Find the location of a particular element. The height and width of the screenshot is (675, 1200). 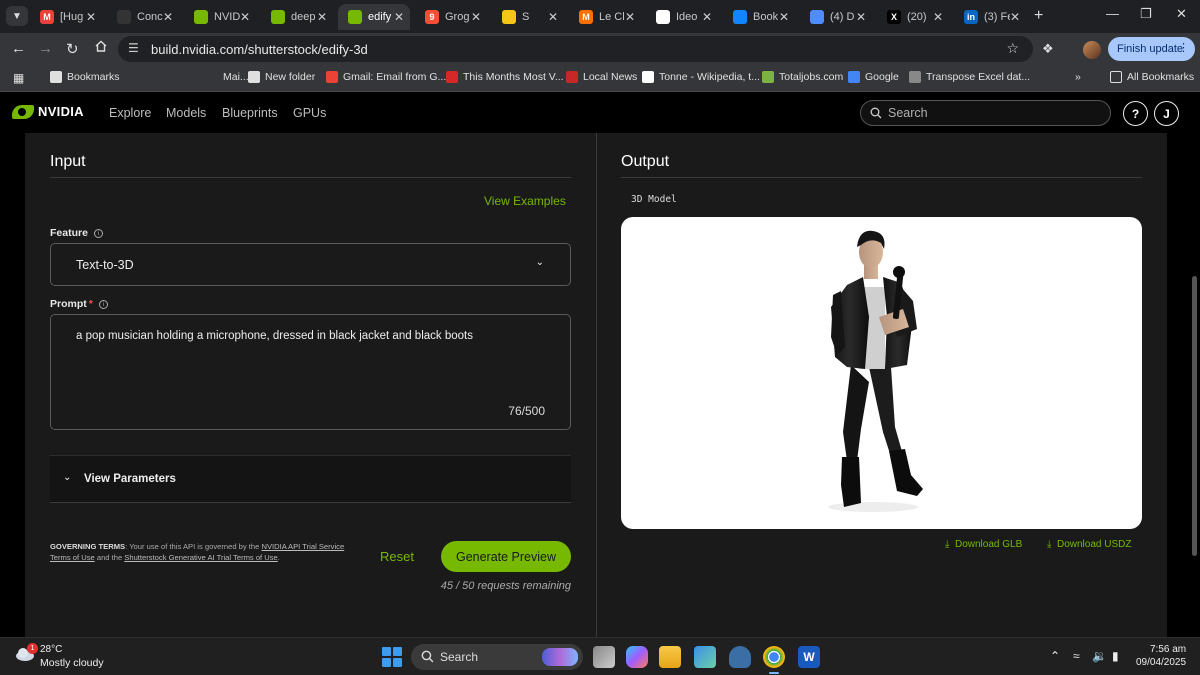

nav-gpus: GPUs is located at coordinates (309, 113).